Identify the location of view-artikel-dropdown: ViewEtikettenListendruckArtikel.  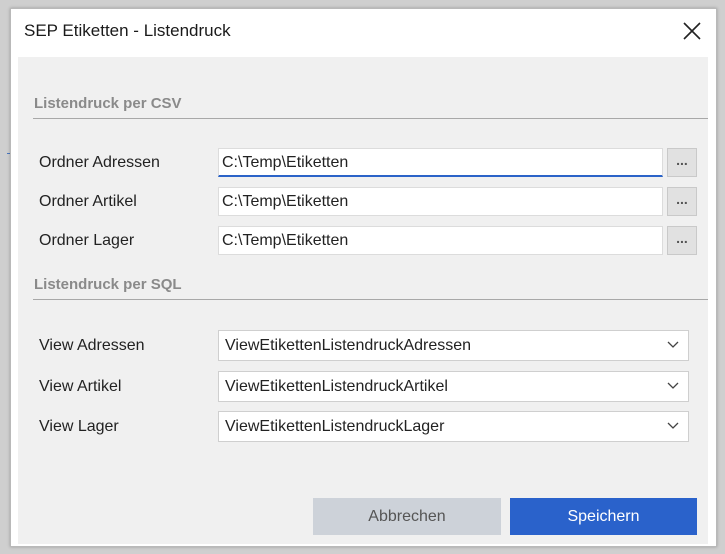
(453, 386).